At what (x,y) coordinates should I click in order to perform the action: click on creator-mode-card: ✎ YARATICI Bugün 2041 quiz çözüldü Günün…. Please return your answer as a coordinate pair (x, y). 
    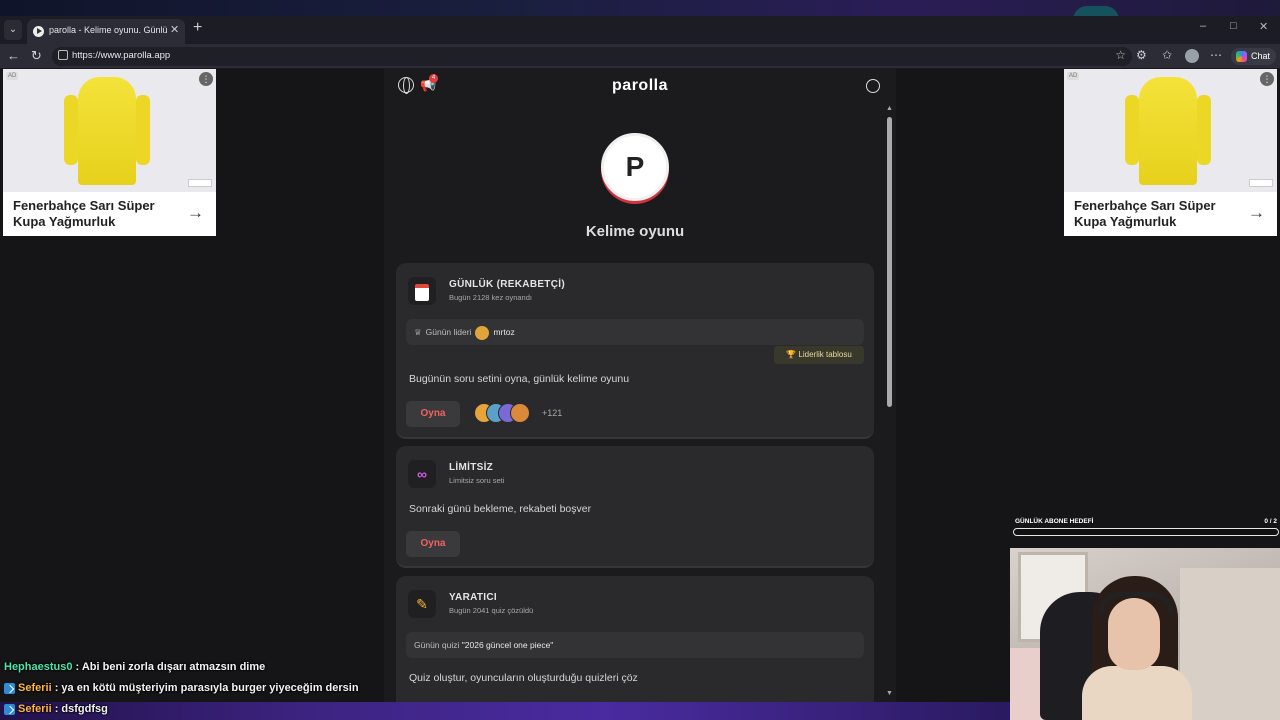
    Looking at the image, I should click on (635, 646).